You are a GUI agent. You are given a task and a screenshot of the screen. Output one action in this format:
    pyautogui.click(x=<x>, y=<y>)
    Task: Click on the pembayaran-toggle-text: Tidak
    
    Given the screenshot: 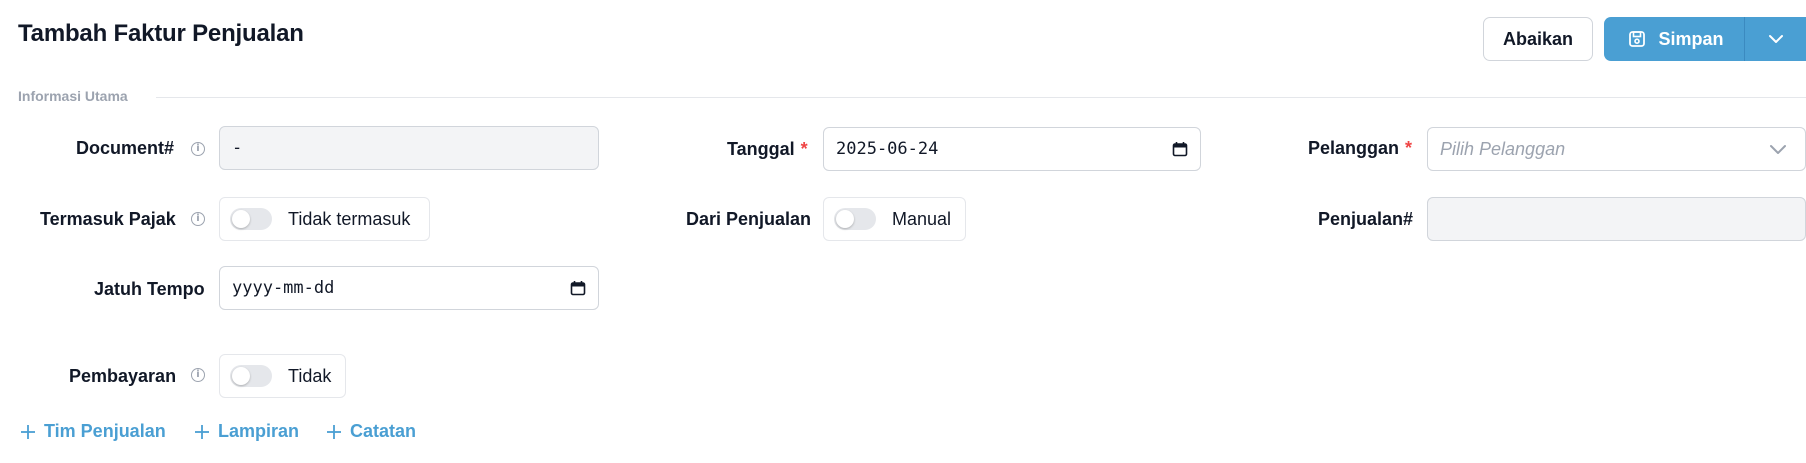 What is the action you would take?
    pyautogui.click(x=310, y=375)
    